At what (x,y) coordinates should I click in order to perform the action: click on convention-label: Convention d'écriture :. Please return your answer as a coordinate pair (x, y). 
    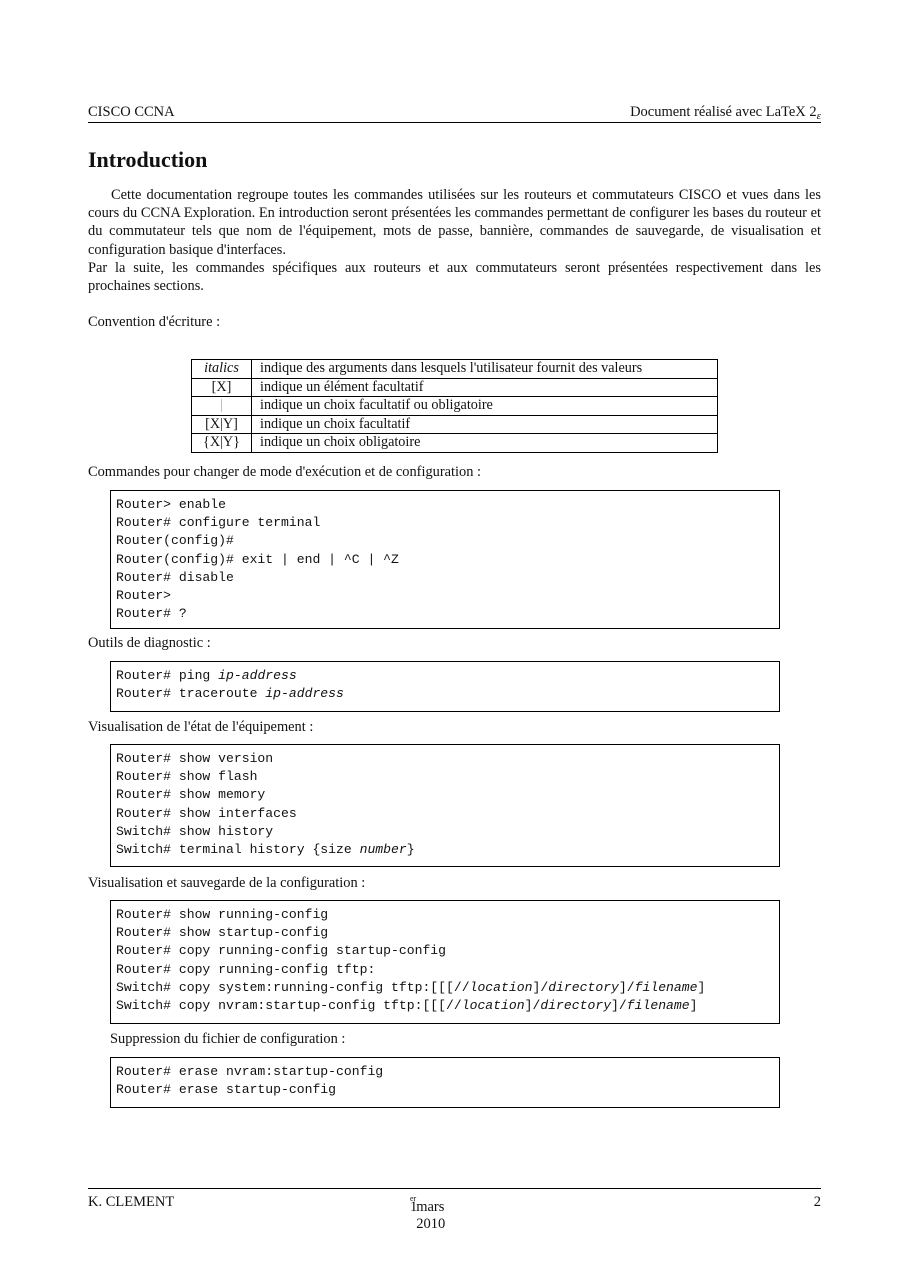
    Looking at the image, I should click on (154, 322).